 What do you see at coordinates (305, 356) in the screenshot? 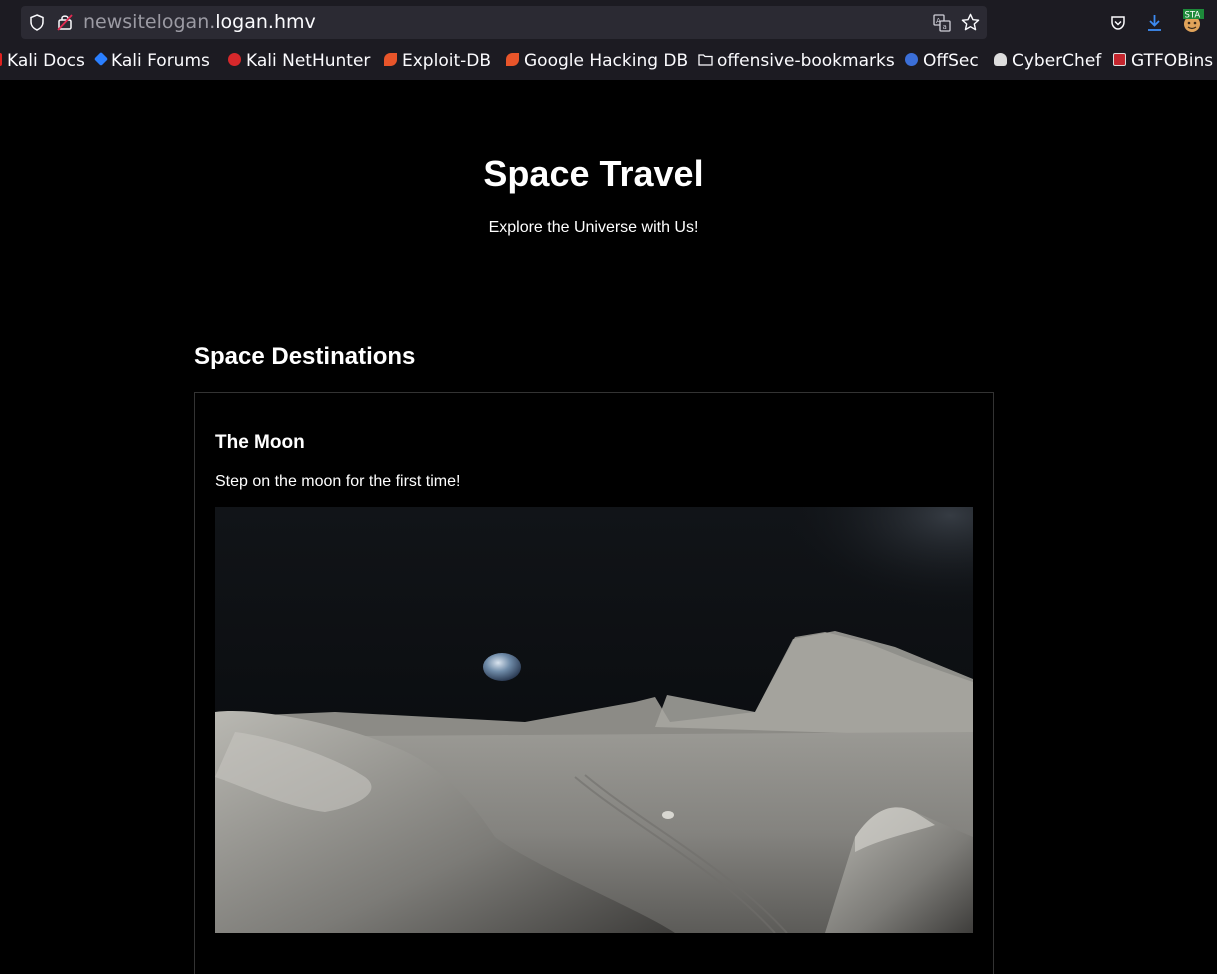
I see `destinations-heading: Space Destinations` at bounding box center [305, 356].